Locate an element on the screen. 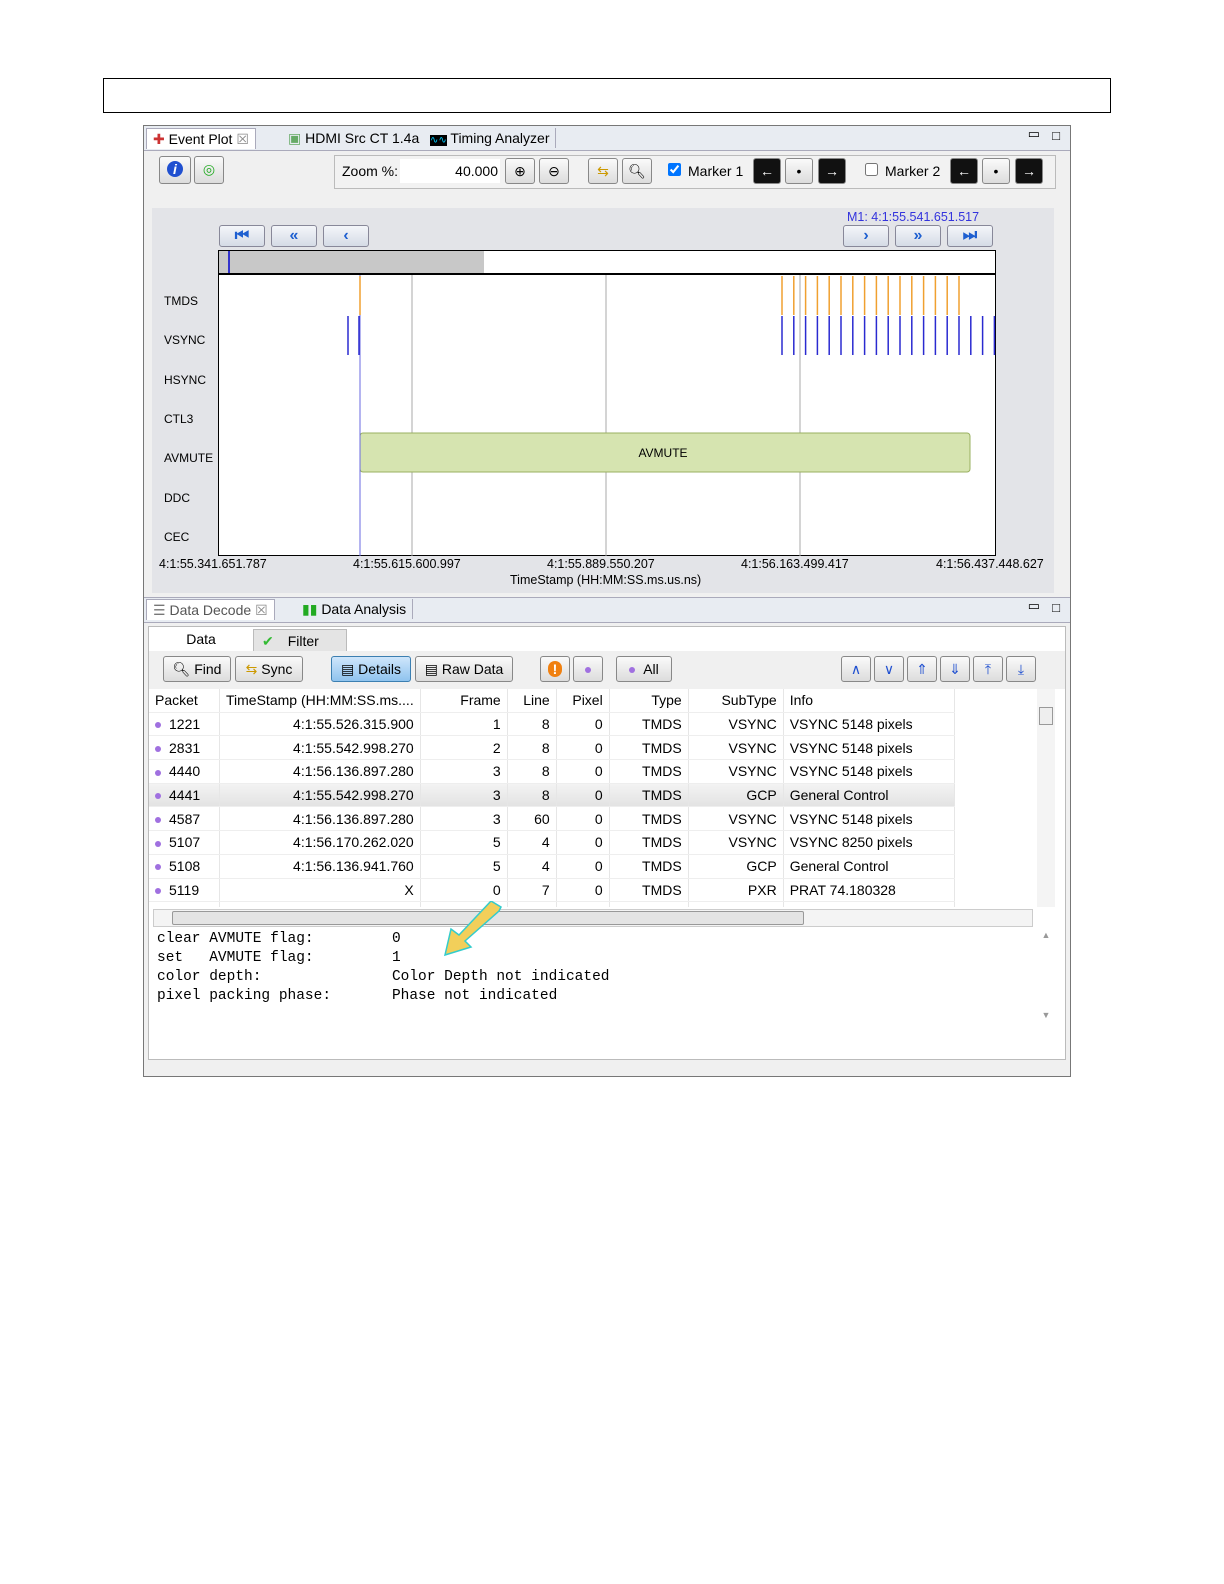 The width and height of the screenshot is (1224, 1584). column-header: Frame is located at coordinates (464, 701).